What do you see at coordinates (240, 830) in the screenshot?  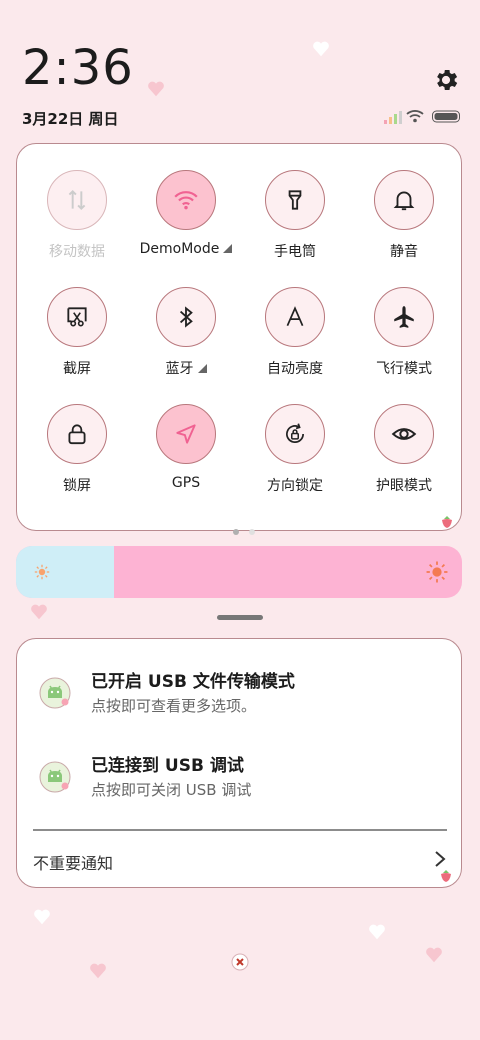 I see `divider` at bounding box center [240, 830].